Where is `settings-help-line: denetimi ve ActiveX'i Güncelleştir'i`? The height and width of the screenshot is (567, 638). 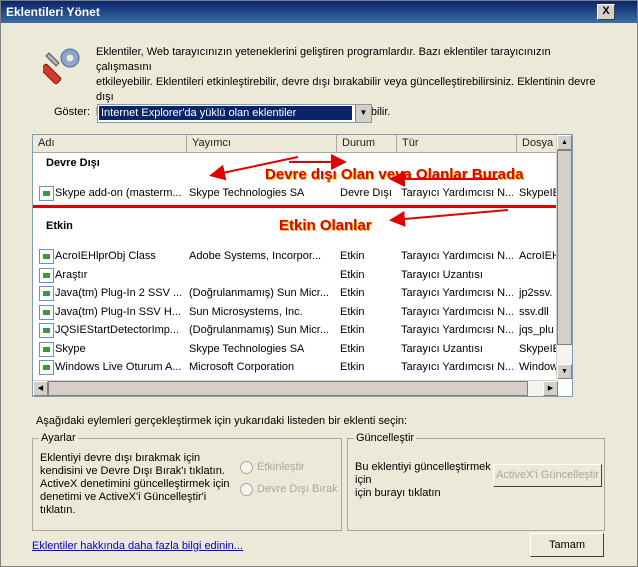
settings-help-line: denetimi ve ActiveX'i Güncelleştir'i is located at coordinates (123, 497).